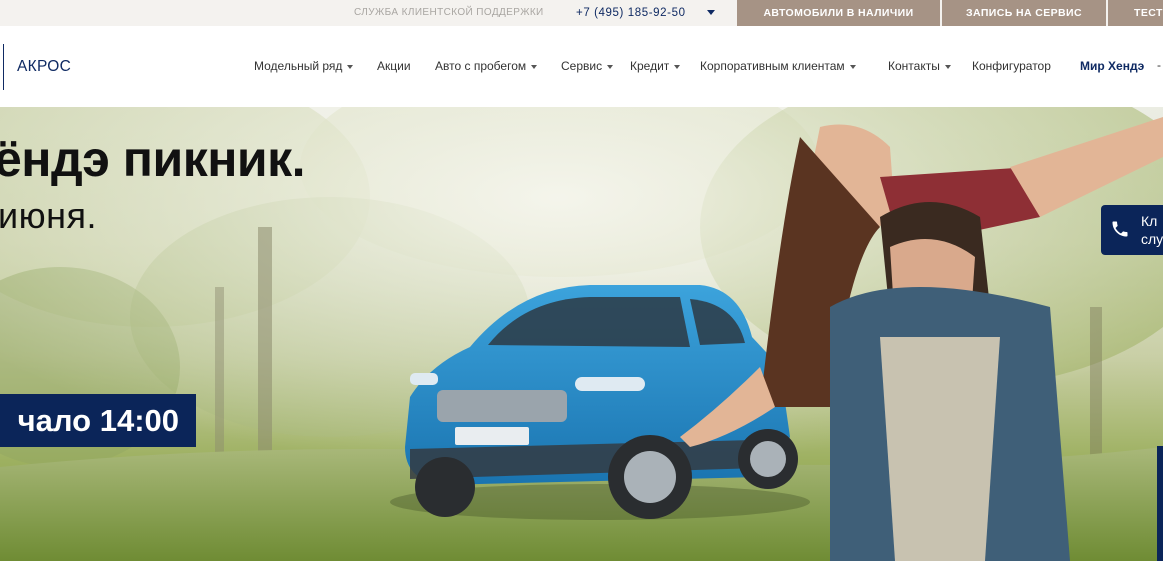 This screenshot has height=561, width=1163. I want to click on logo-divider, so click(3, 67).